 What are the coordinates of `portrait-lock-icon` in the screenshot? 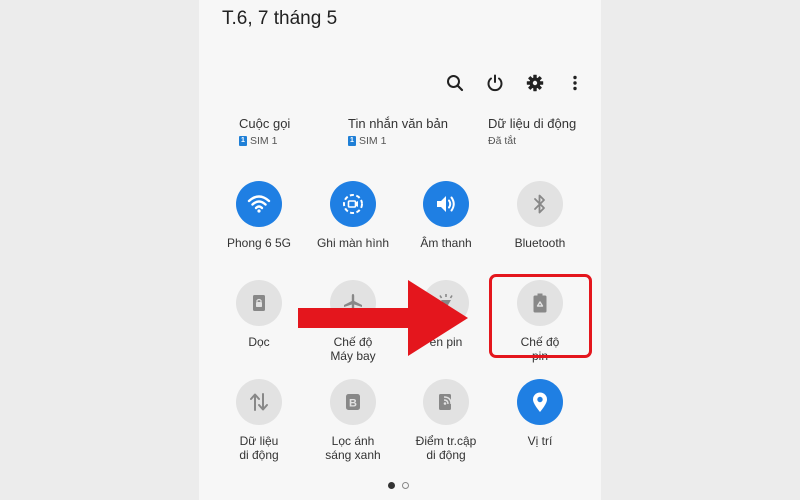 It's located at (259, 303).